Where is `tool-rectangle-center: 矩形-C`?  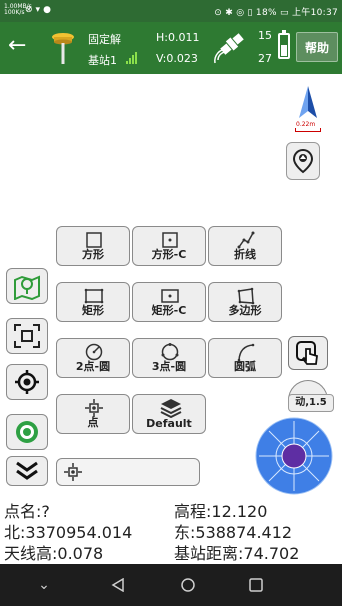
tool-rectangle-center: 矩形-C is located at coordinates (169, 302).